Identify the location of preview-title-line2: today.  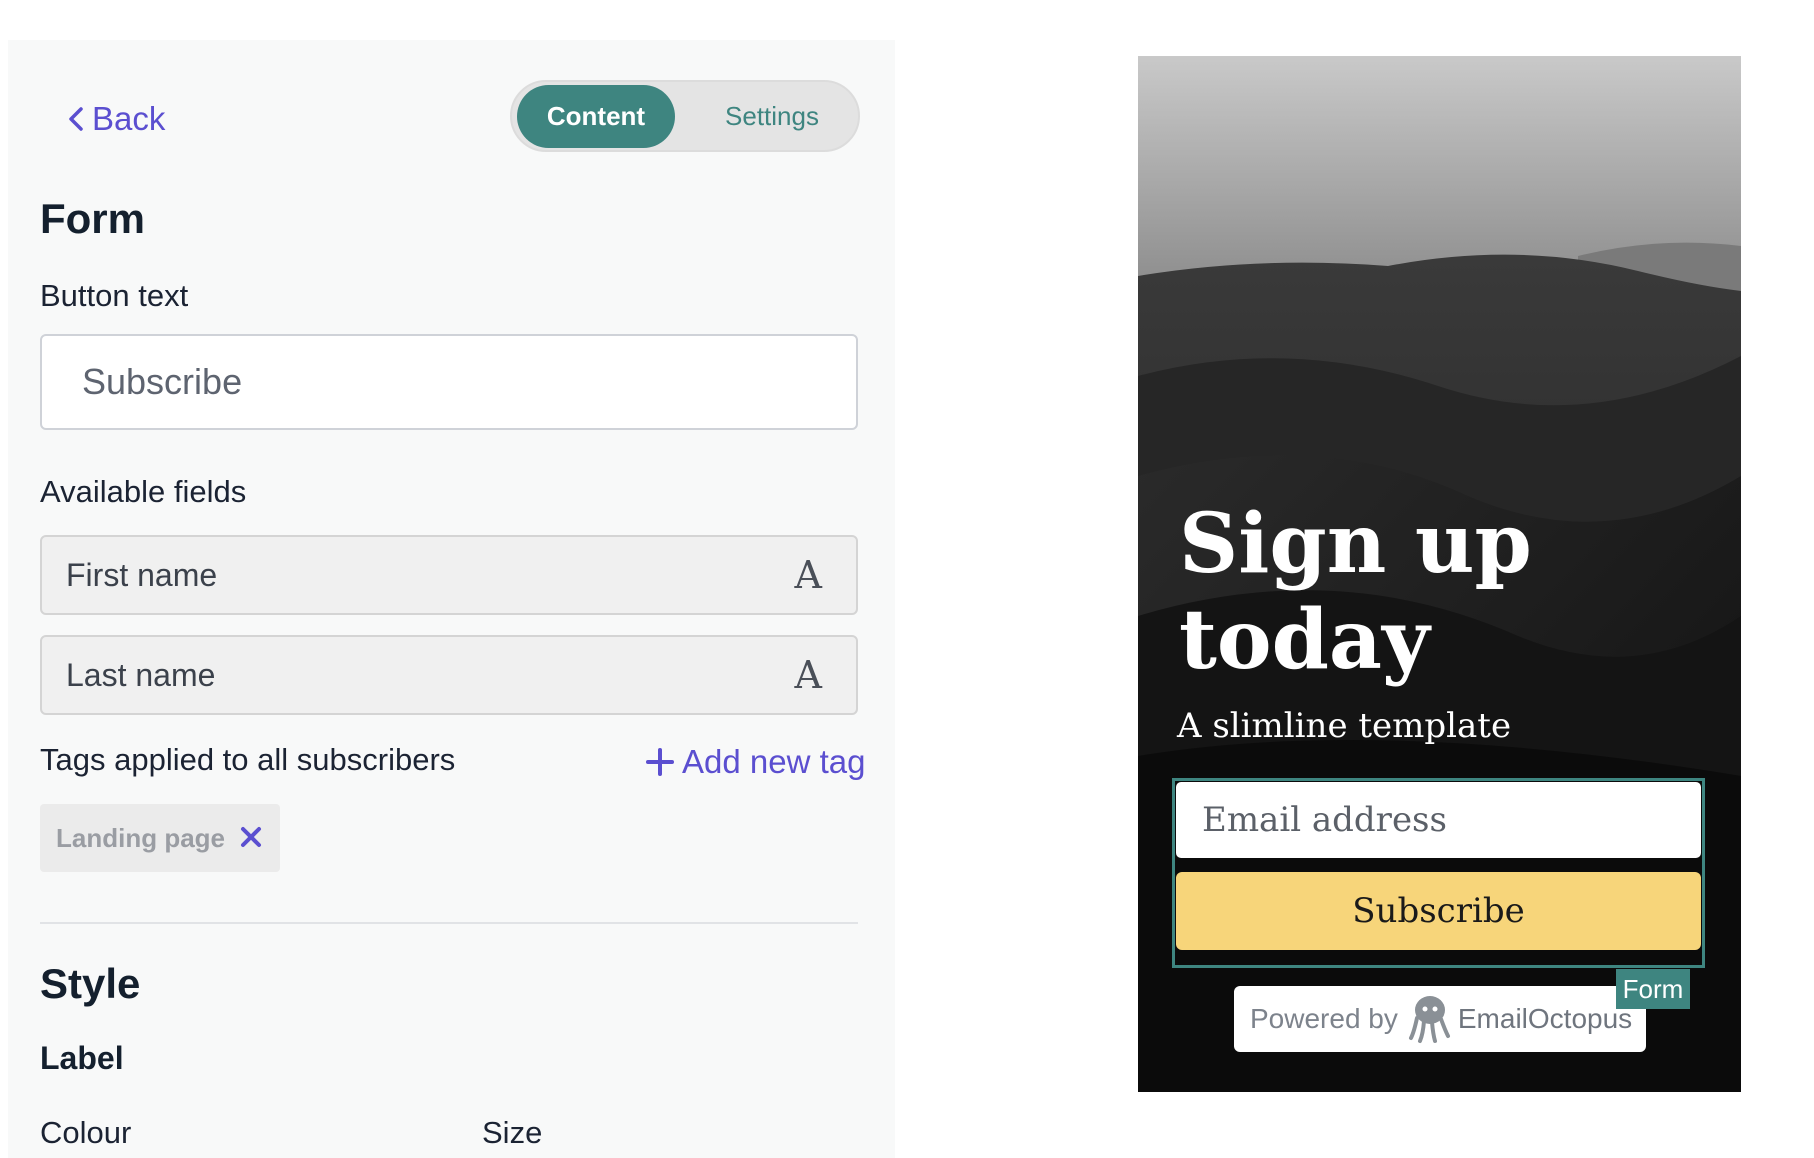
(1304, 640).